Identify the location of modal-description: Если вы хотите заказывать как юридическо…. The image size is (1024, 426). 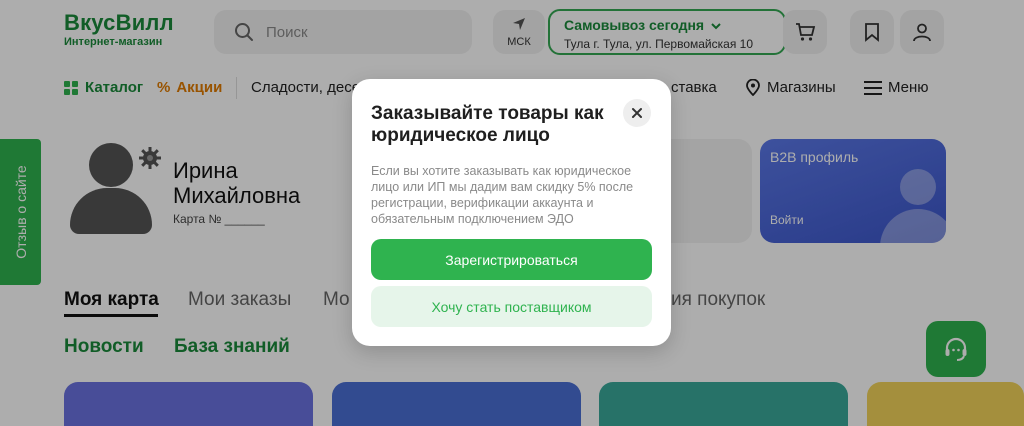
(502, 195).